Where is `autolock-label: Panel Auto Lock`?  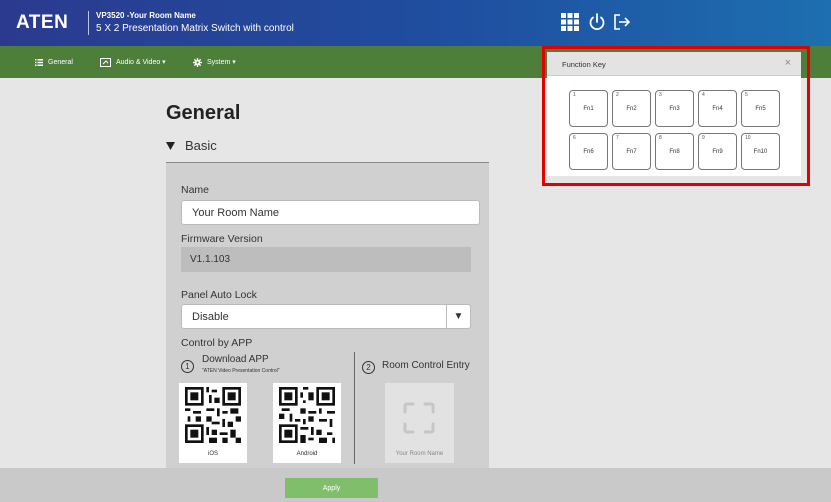 autolock-label: Panel Auto Lock is located at coordinates (219, 295).